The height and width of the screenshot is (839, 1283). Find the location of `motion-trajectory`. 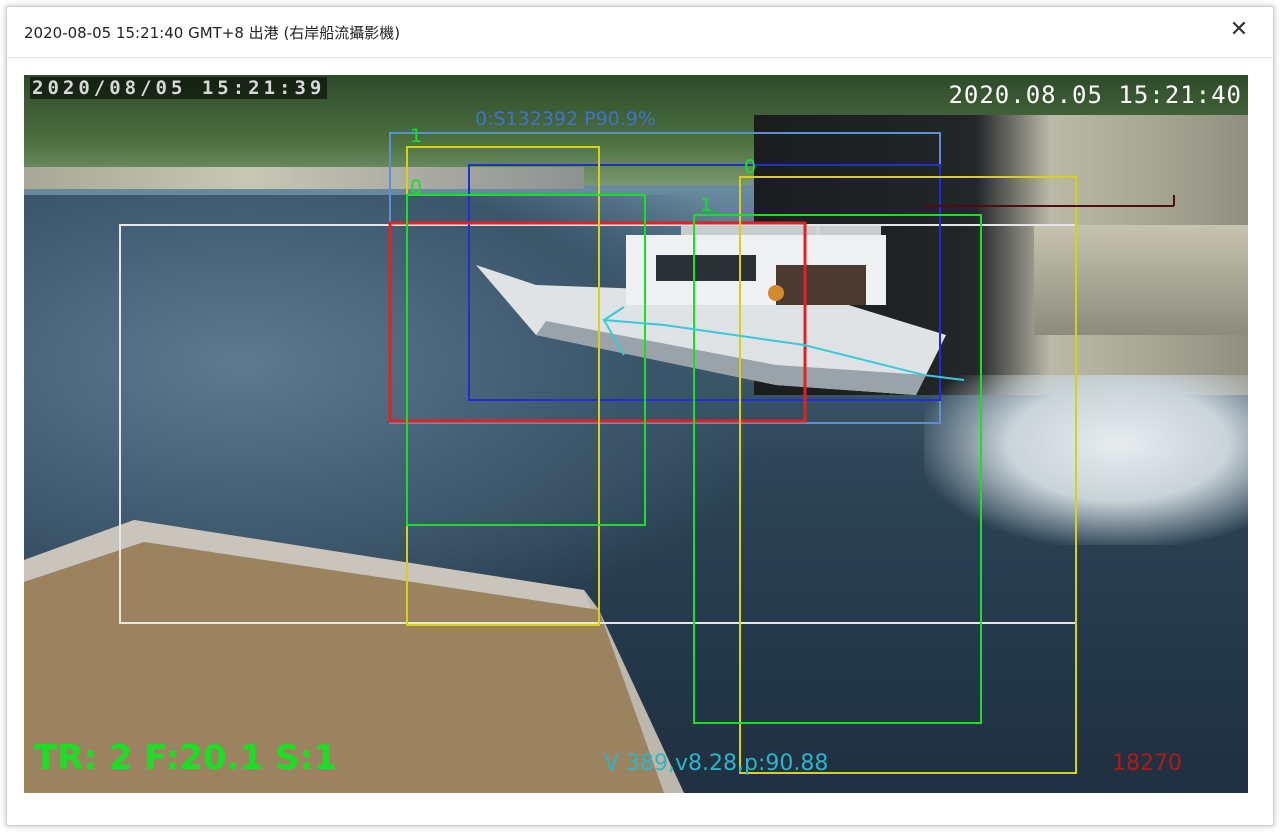

motion-trajectory is located at coordinates (783, 349).